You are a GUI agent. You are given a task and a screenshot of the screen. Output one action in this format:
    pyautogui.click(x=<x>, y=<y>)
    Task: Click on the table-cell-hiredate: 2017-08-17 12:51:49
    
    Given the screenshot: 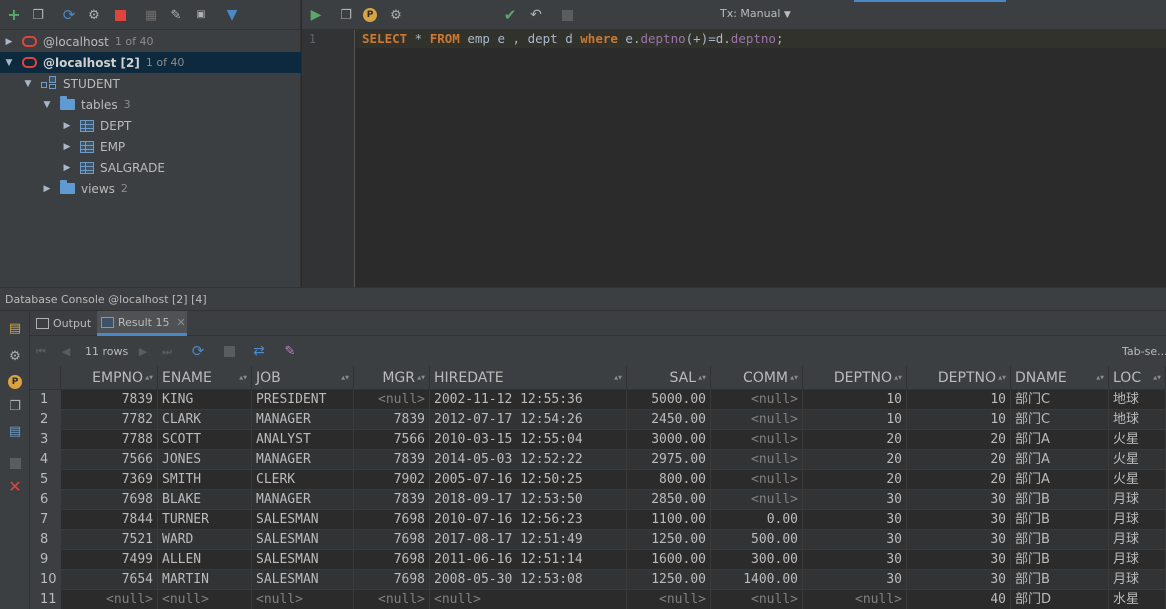 What is the action you would take?
    pyautogui.click(x=528, y=540)
    